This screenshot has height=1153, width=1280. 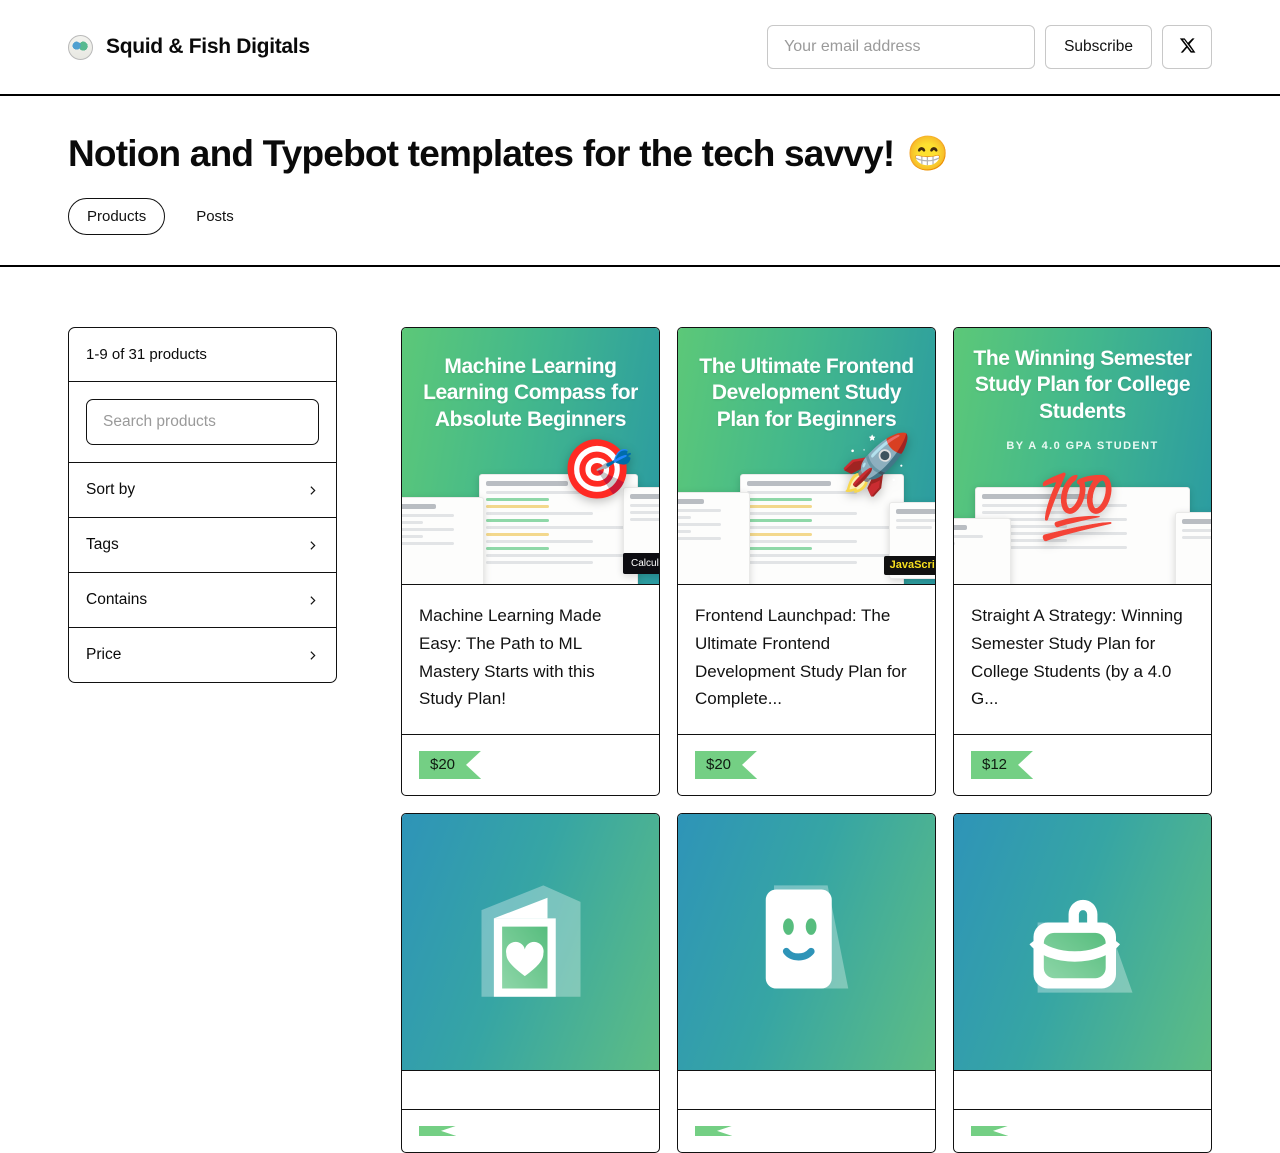 I want to click on filter-label: Price, so click(x=104, y=655).